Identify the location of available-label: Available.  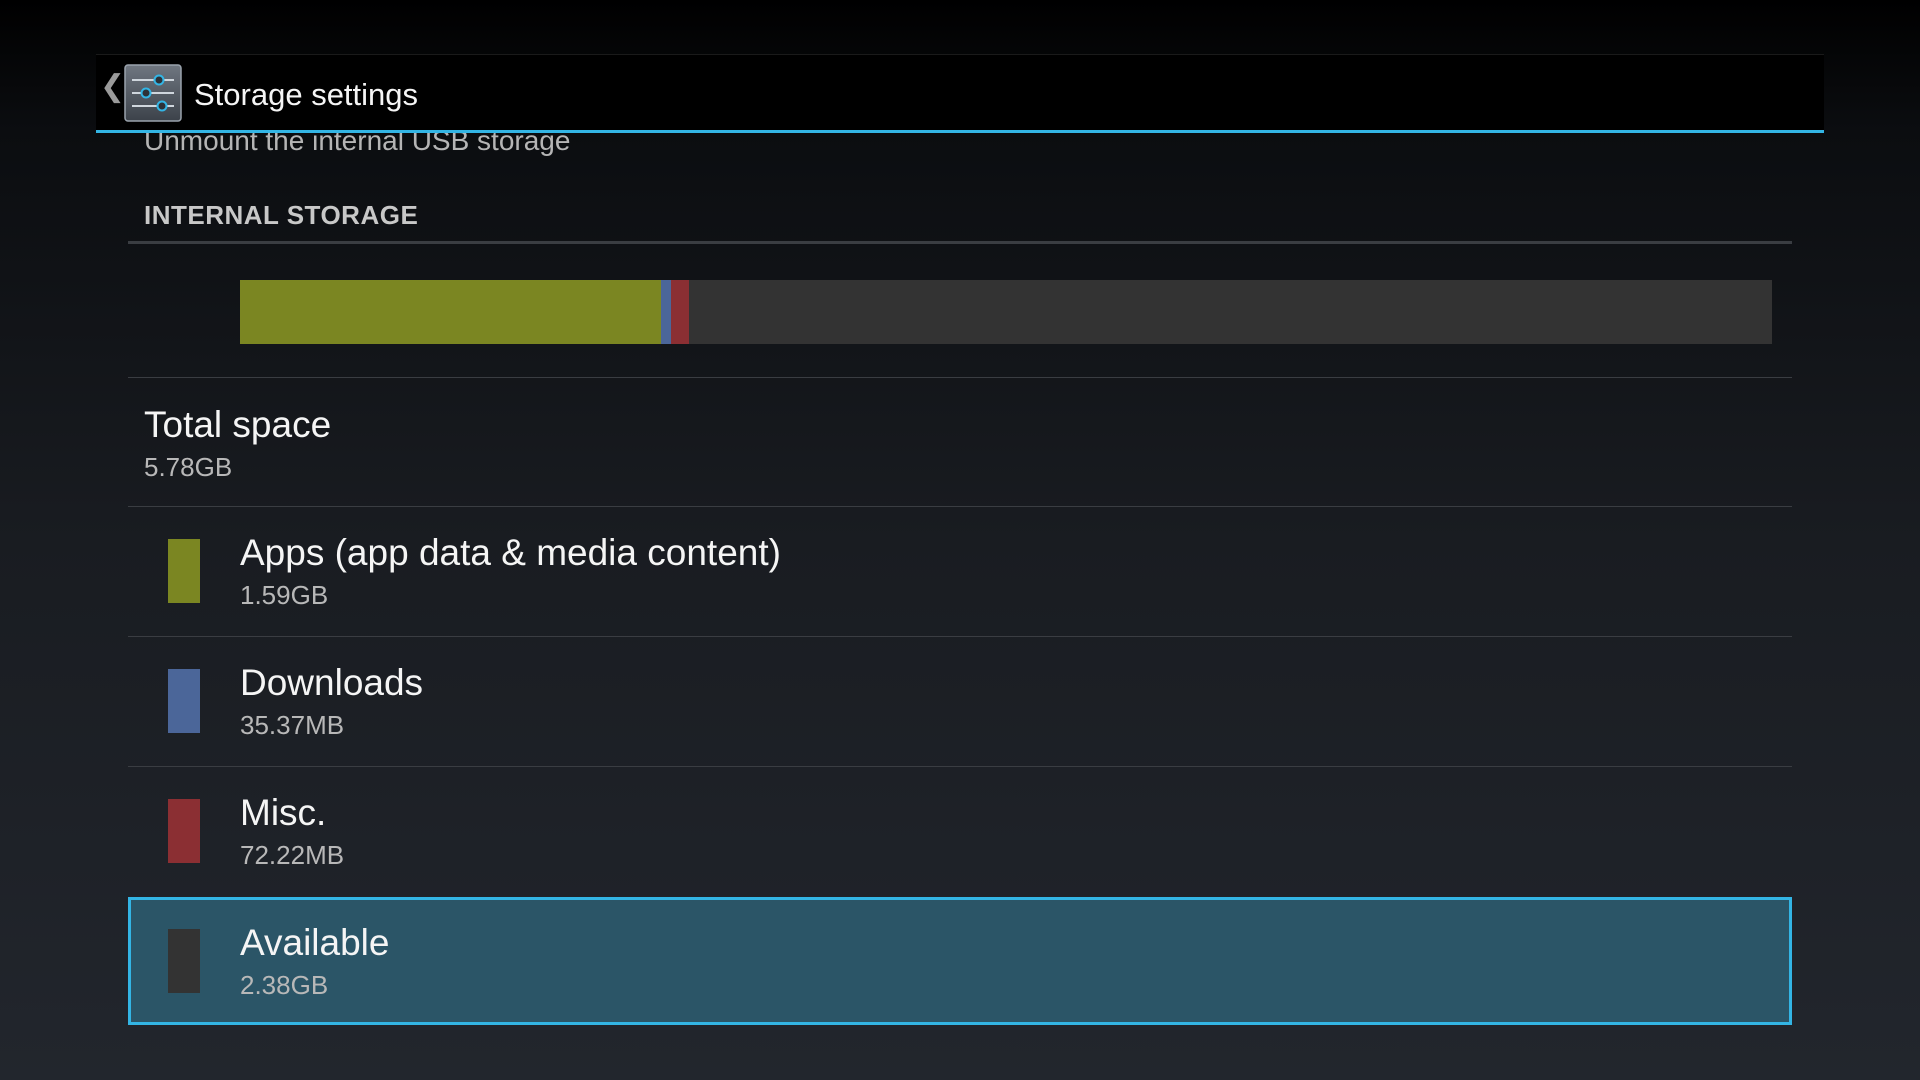
(315, 942).